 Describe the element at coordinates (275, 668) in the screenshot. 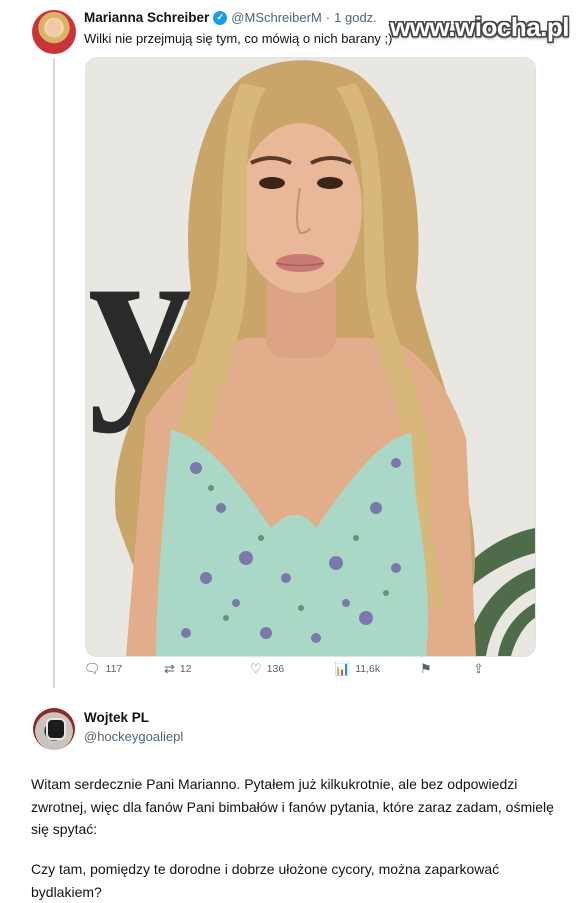

I see `like-count: 136` at that location.